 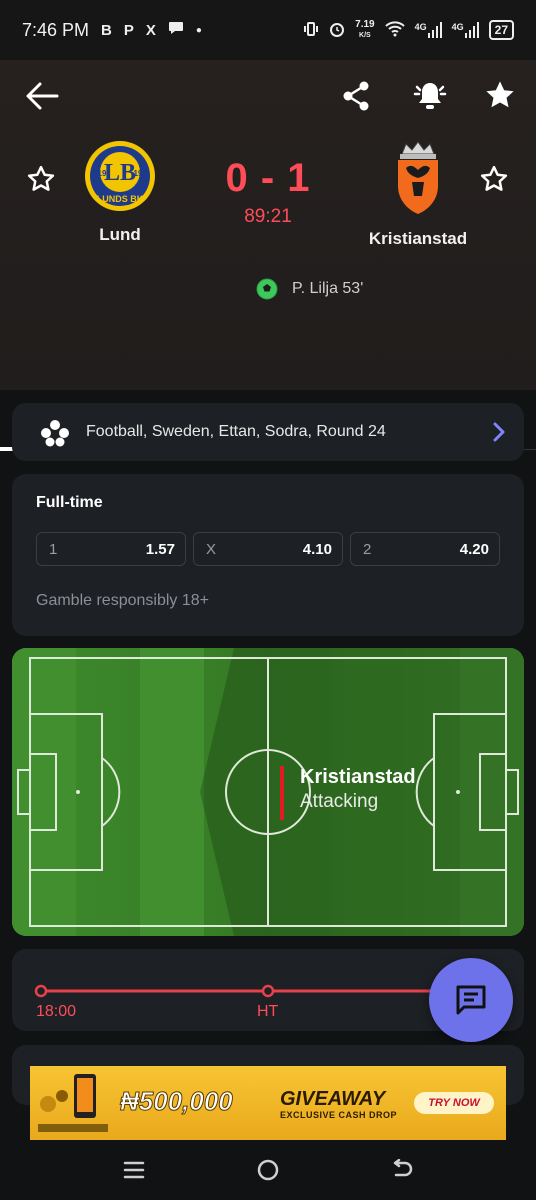 I want to click on app-b-icon: B, so click(x=106, y=30).